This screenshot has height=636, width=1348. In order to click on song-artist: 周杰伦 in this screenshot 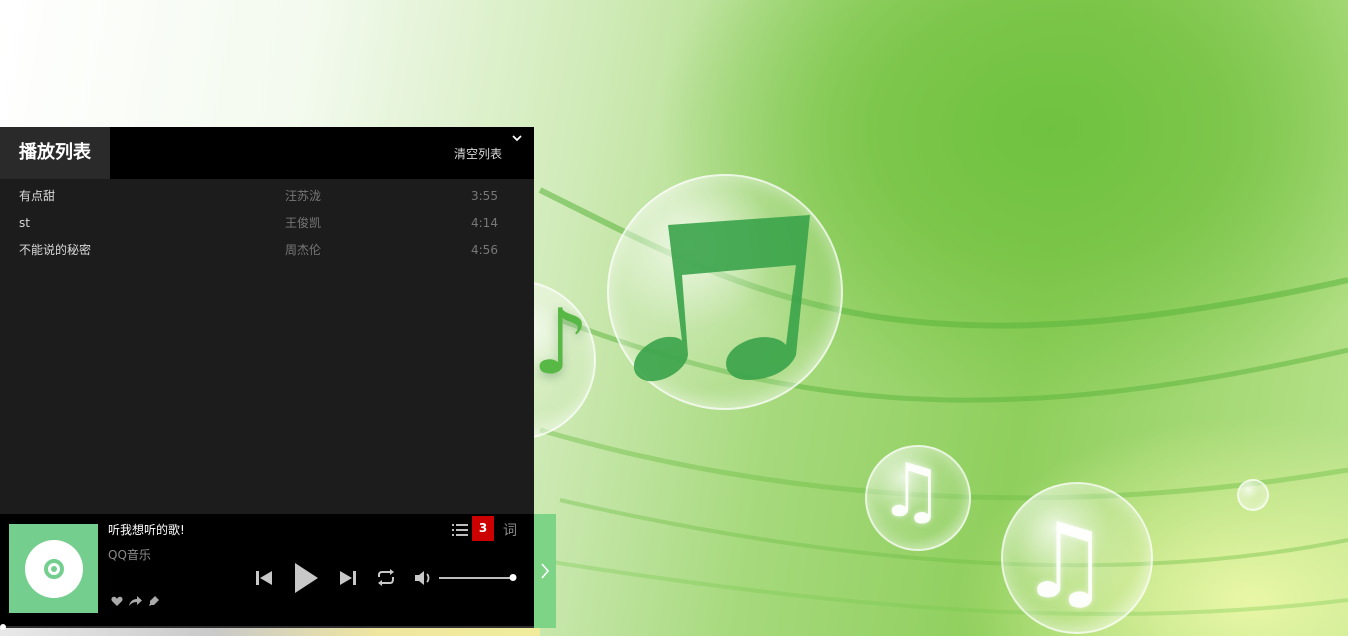, I will do `click(303, 250)`.